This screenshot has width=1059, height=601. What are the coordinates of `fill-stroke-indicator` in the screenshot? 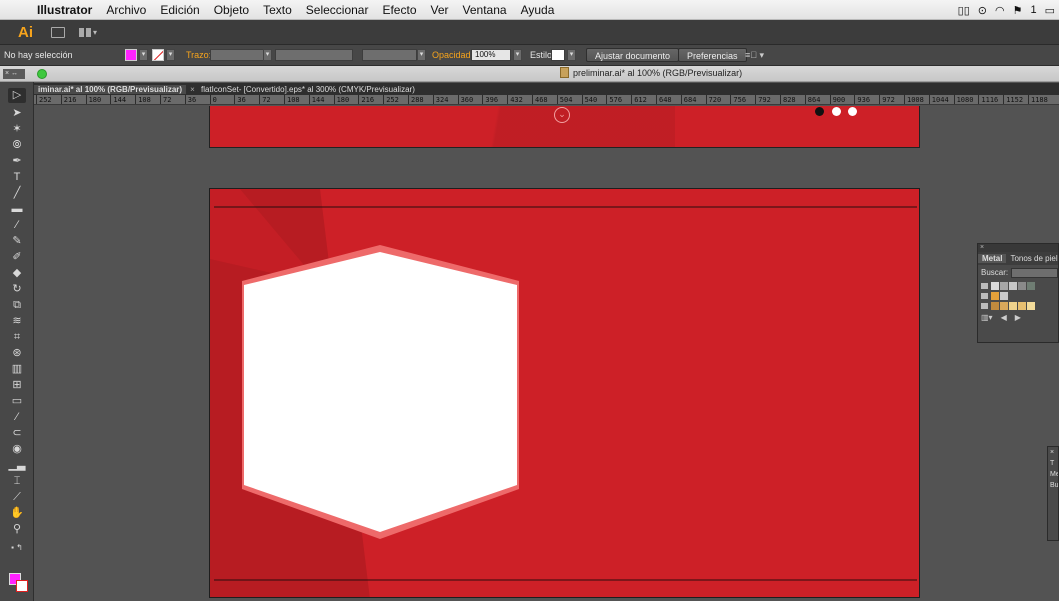 It's located at (19, 583).